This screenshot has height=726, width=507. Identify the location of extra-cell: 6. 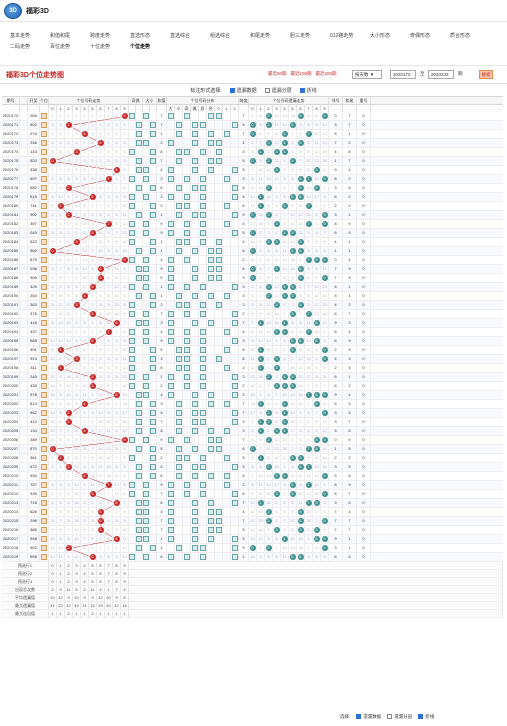
(350, 557).